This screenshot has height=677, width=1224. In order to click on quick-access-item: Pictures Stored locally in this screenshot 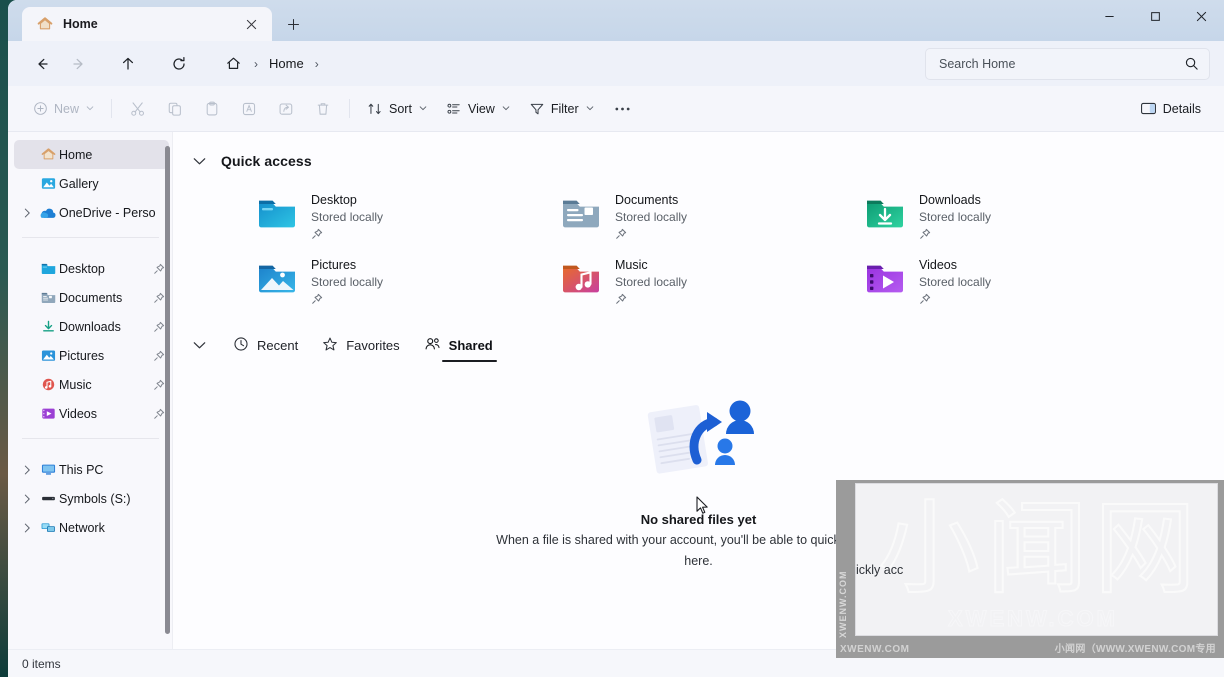, I will do `click(403, 281)`.